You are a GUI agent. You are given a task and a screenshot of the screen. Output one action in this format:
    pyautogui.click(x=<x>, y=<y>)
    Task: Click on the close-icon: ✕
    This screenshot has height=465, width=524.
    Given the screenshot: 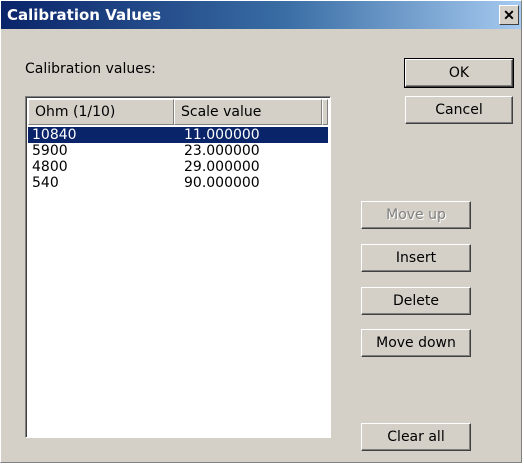 What is the action you would take?
    pyautogui.click(x=509, y=15)
    